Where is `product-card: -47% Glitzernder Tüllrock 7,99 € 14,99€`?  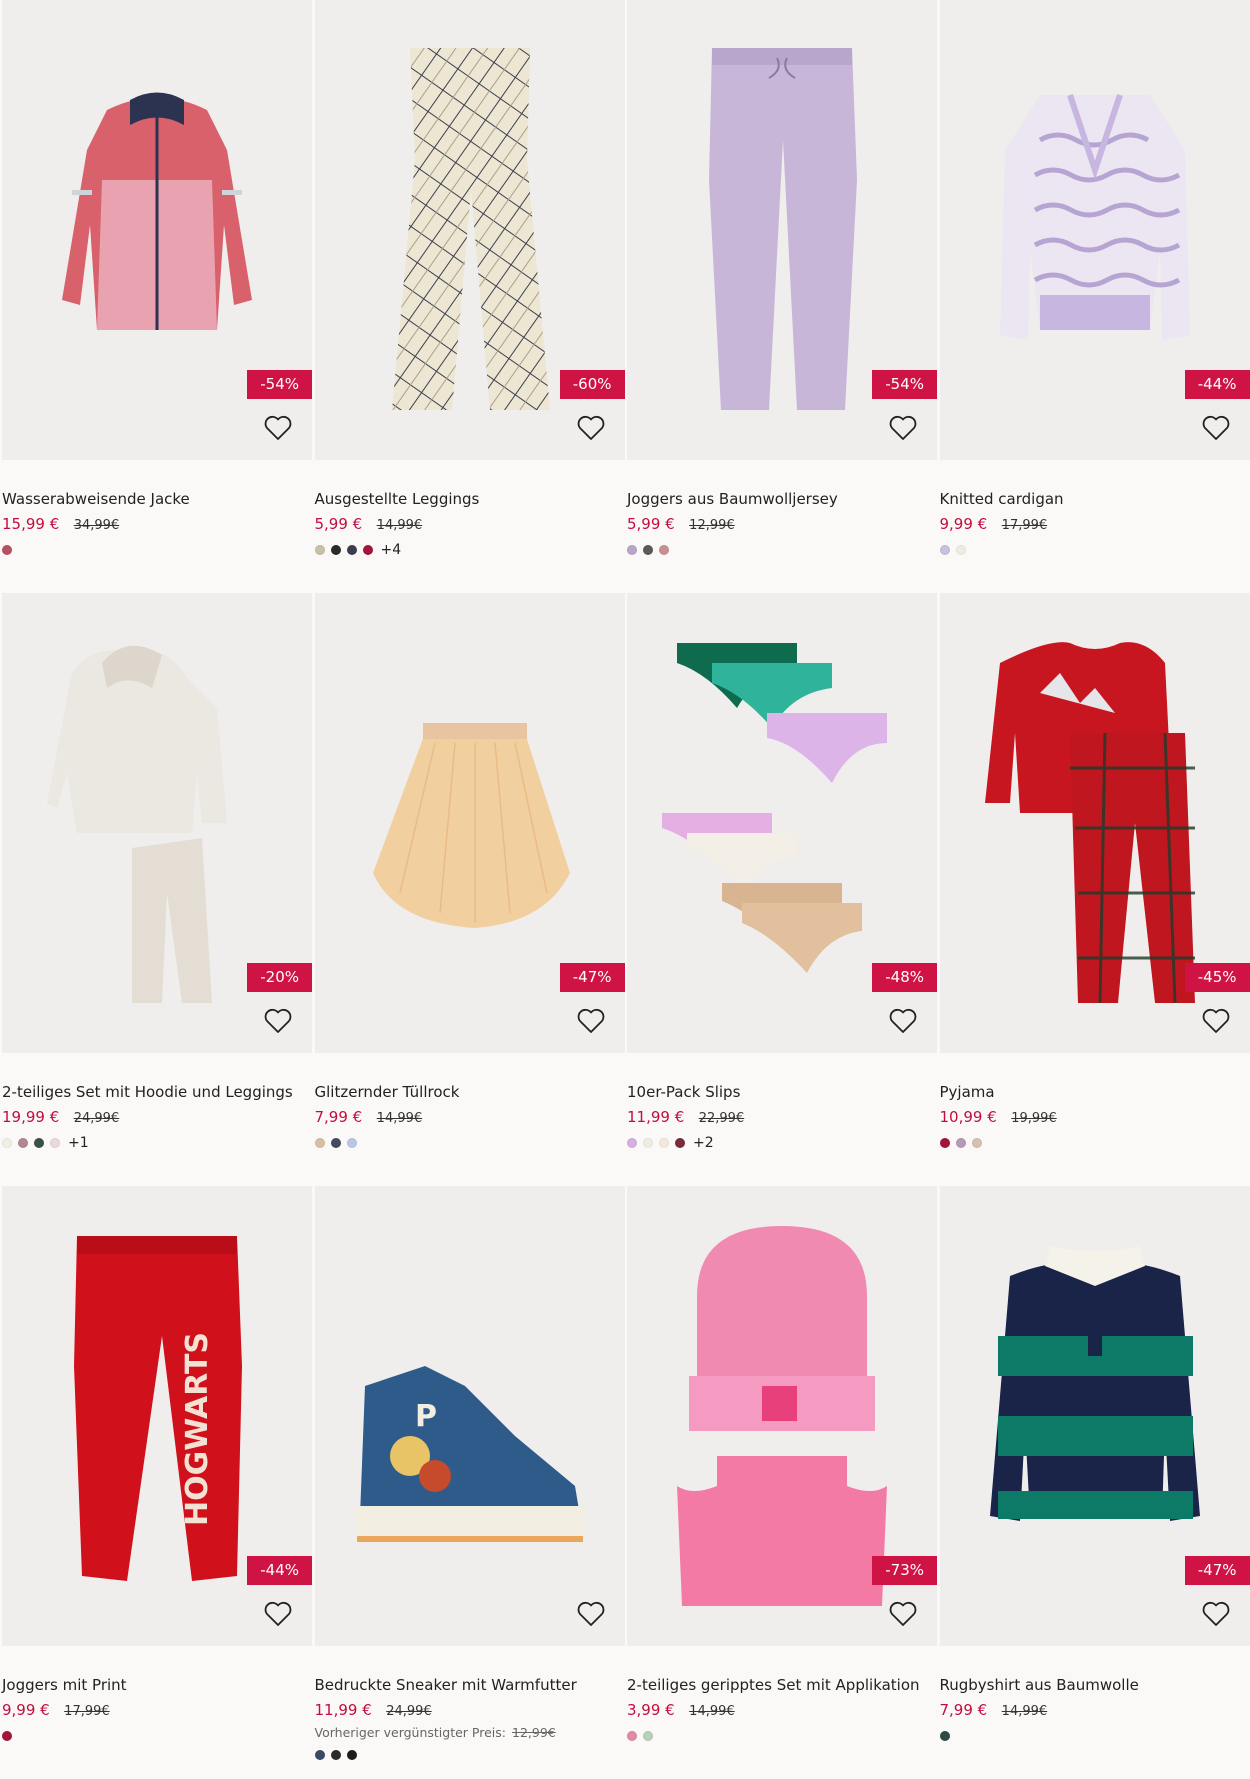 product-card: -47% Glitzernder Tüllrock 7,99 € 14,99€ is located at coordinates (469, 889).